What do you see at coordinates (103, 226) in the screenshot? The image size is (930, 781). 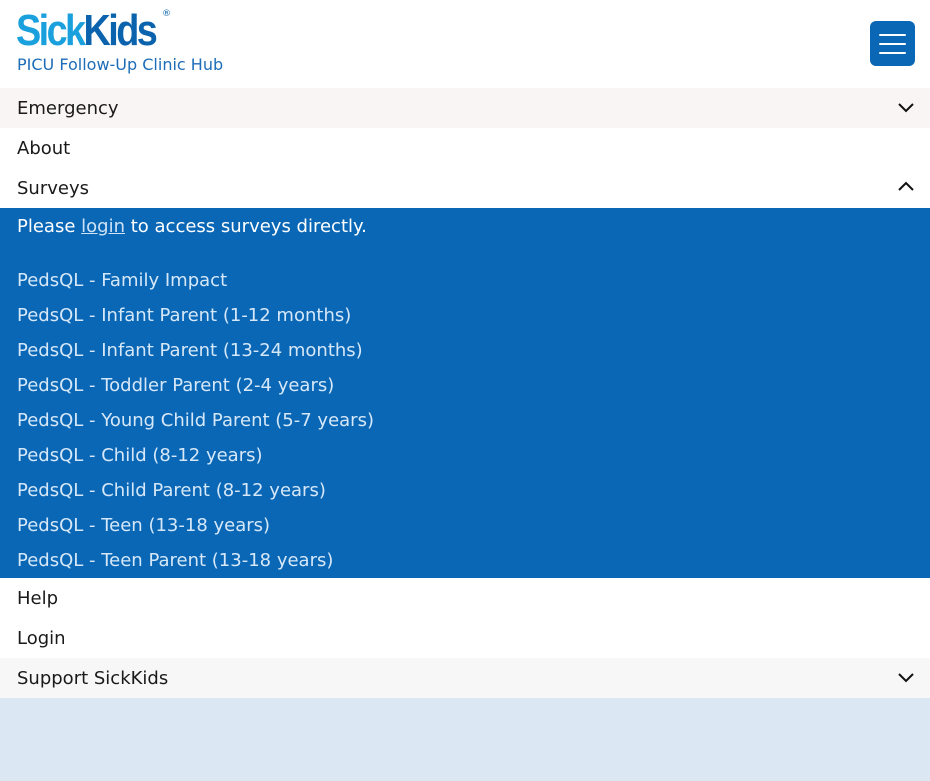 I see `notice-login-link: login` at bounding box center [103, 226].